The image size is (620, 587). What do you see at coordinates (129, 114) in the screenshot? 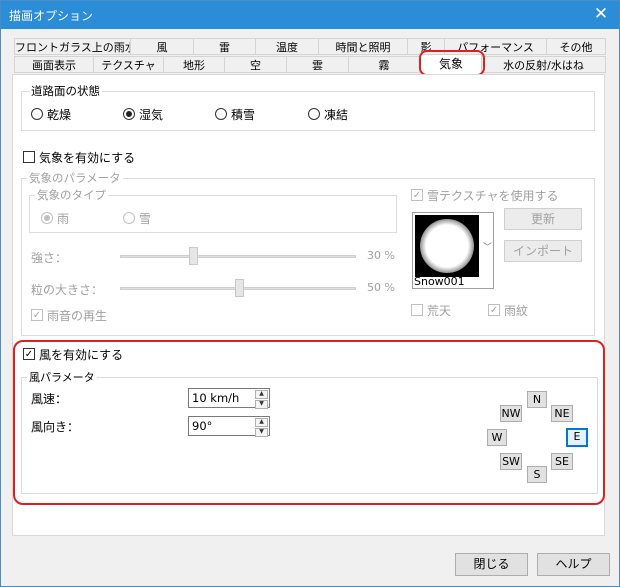
I see `radio-wet` at bounding box center [129, 114].